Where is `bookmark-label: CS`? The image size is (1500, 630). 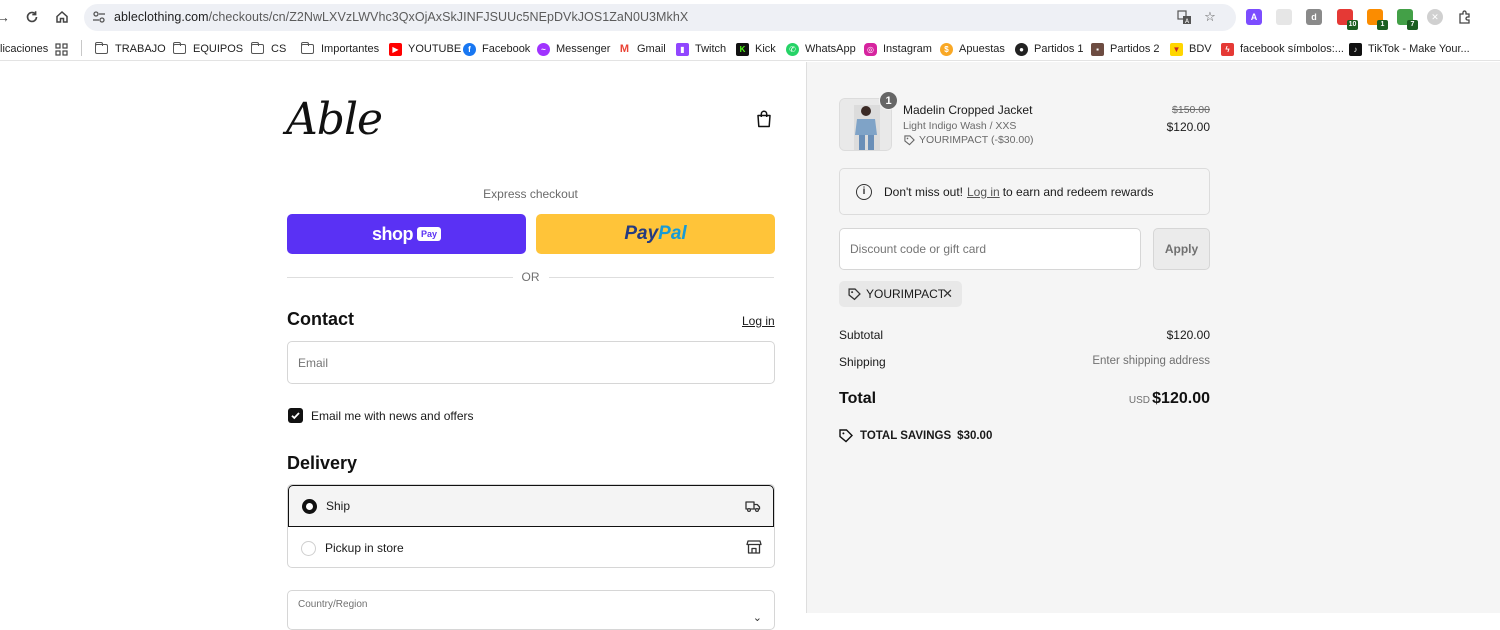
bookmark-label: CS is located at coordinates (279, 49).